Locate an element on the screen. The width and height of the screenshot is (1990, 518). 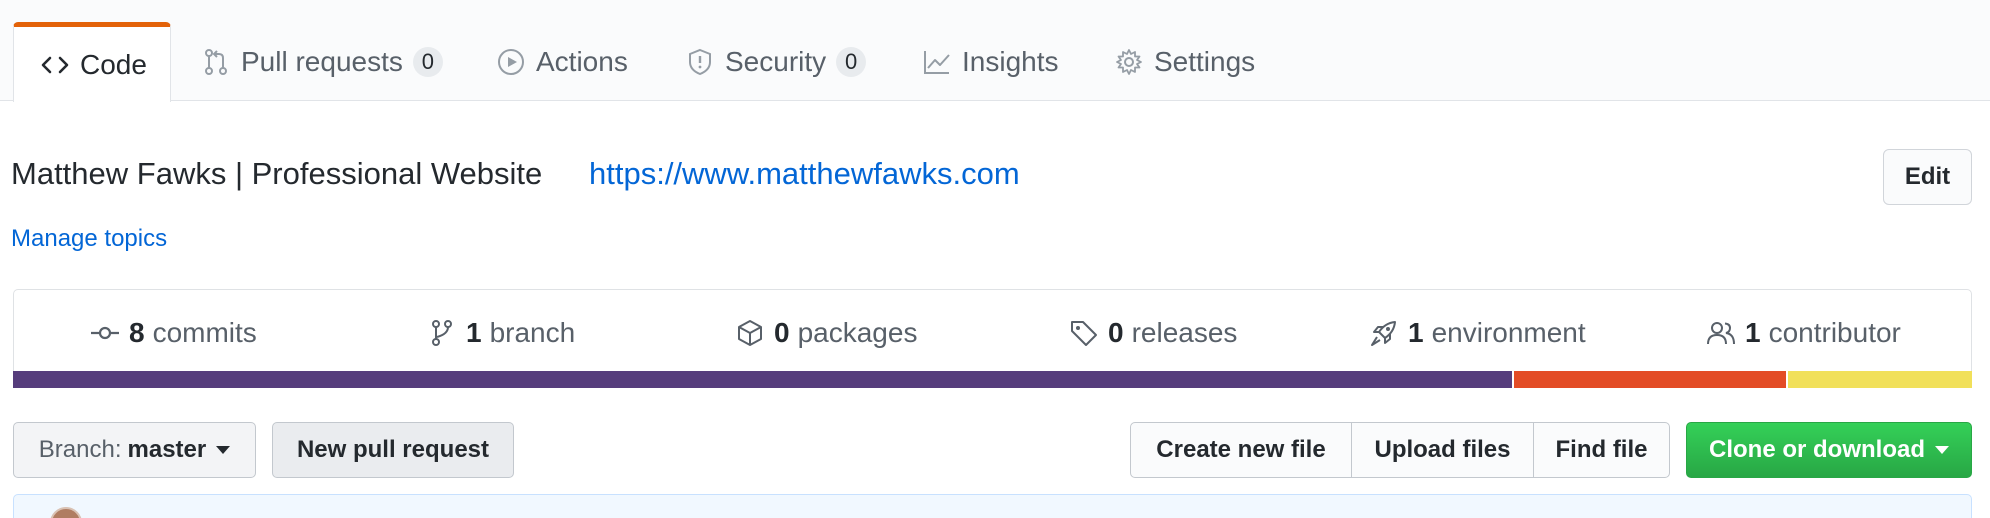
shield-icon is located at coordinates (700, 62).